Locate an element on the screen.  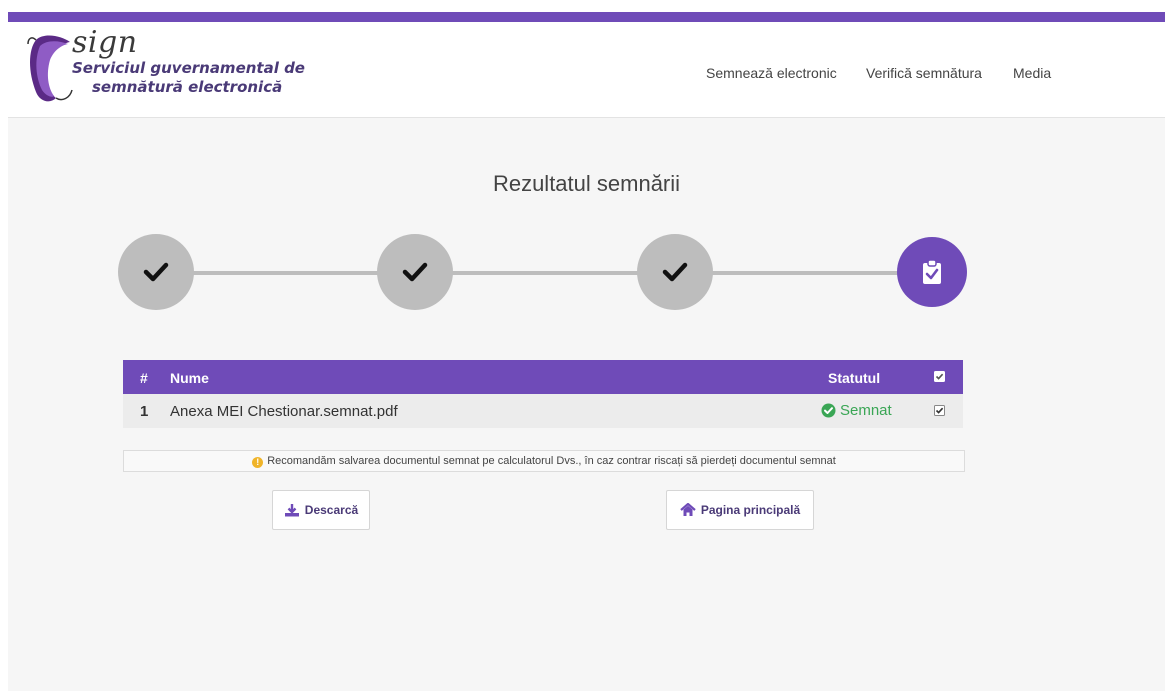
row-index: 1 is located at coordinates (144, 411).